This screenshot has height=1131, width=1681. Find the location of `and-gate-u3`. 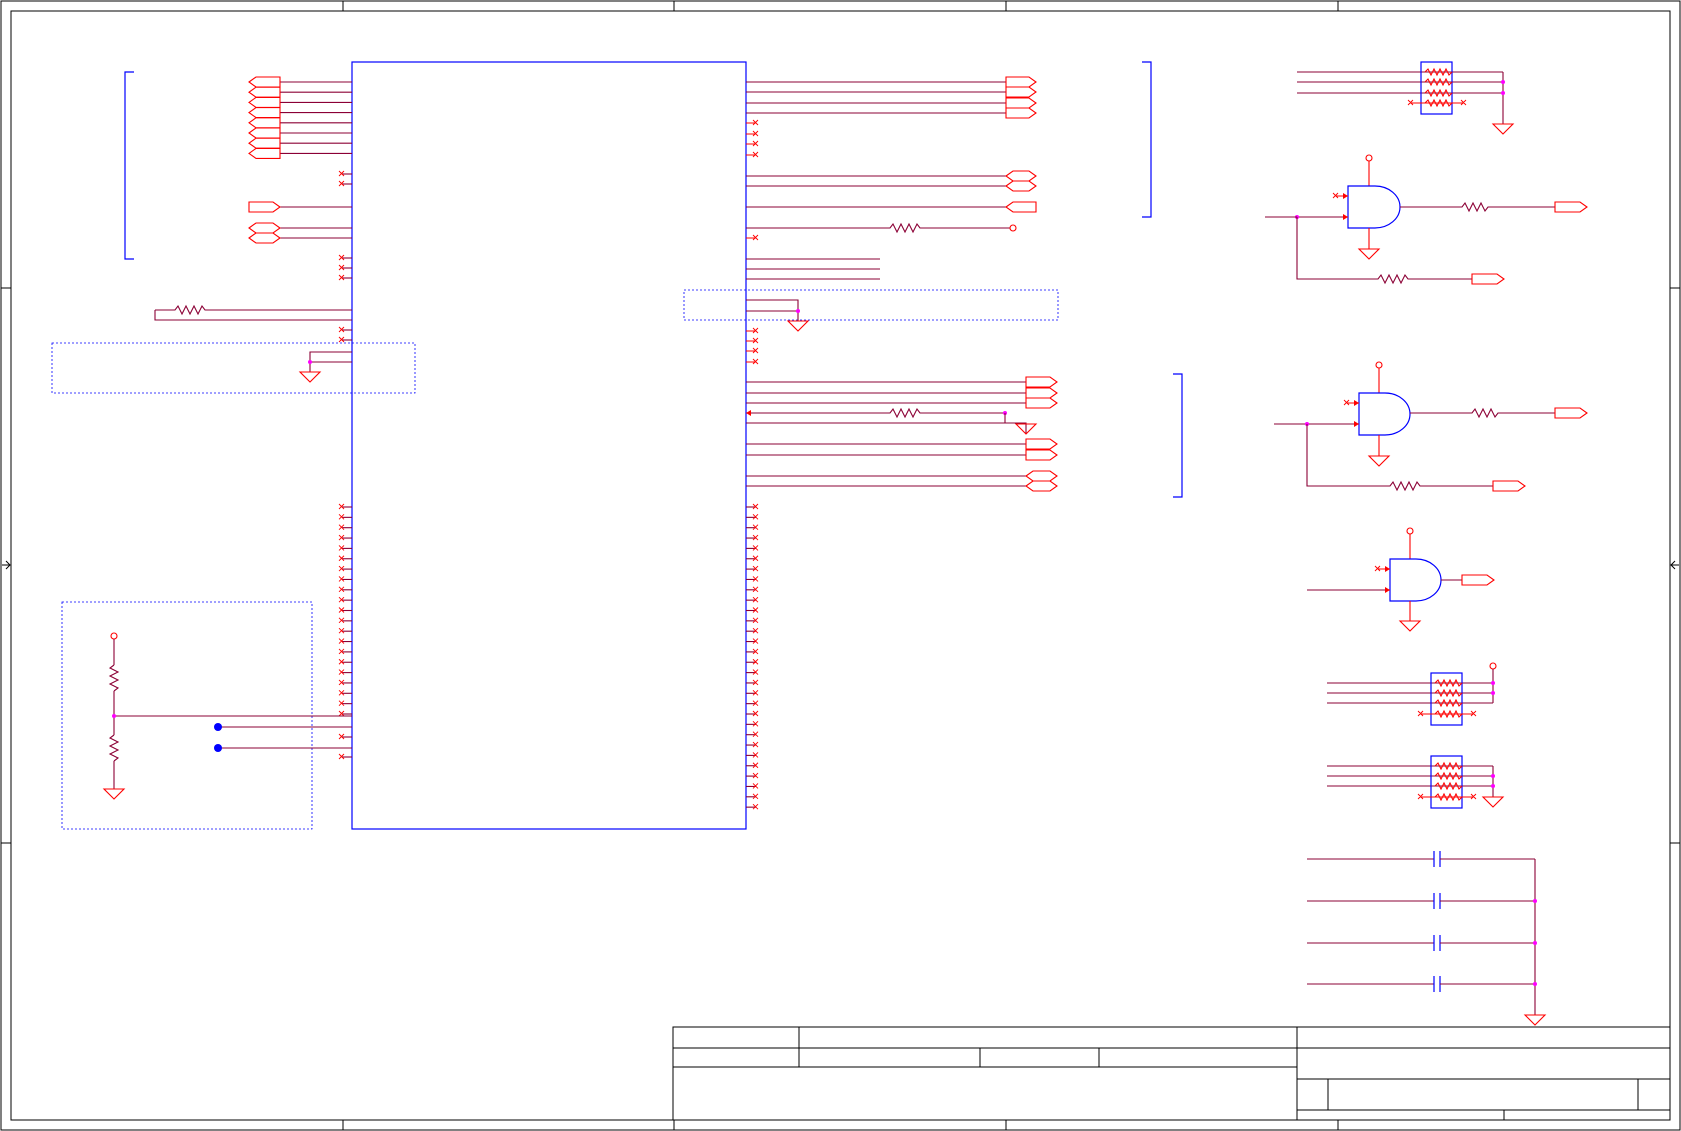

and-gate-u3 is located at coordinates (1431, 426).